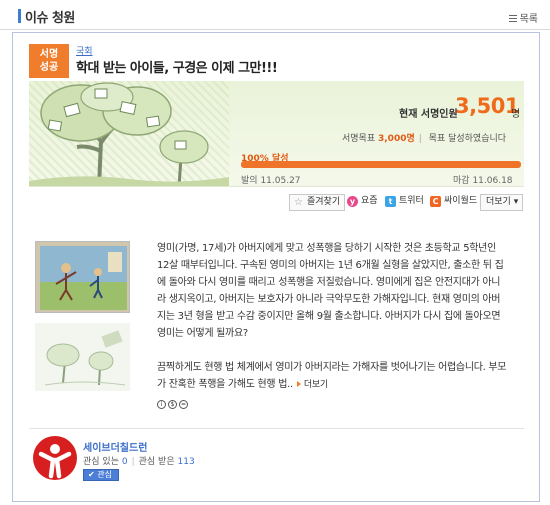 The width and height of the screenshot is (550, 505). Describe the element at coordinates (271, 181) in the screenshot. I see `start-date: 발의 11.05.27` at that location.